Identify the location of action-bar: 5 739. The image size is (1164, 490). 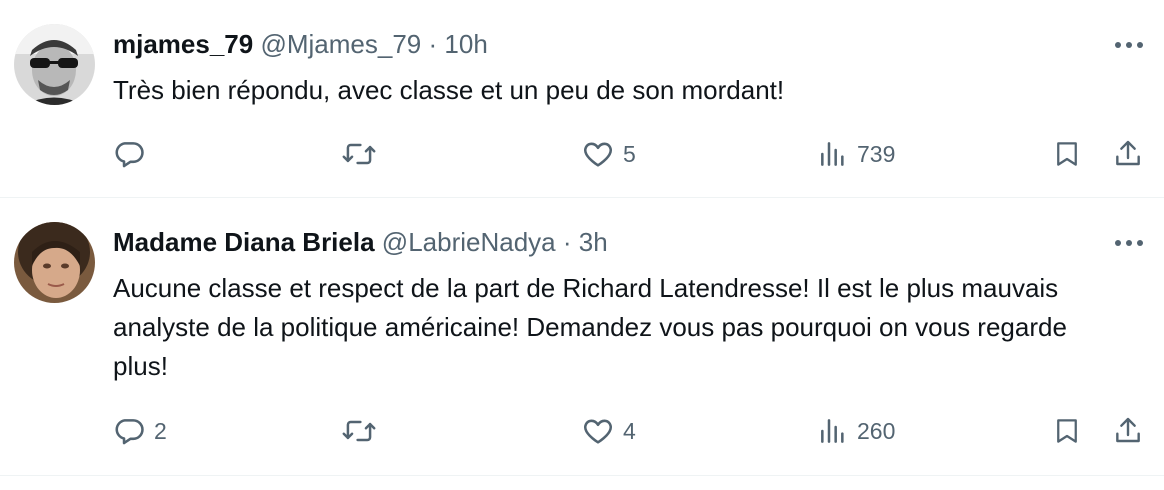
(632, 154).